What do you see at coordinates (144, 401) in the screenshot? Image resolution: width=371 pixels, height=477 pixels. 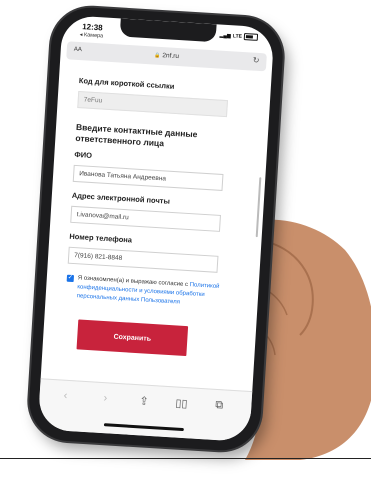 I see `share-icon: ⇪` at bounding box center [144, 401].